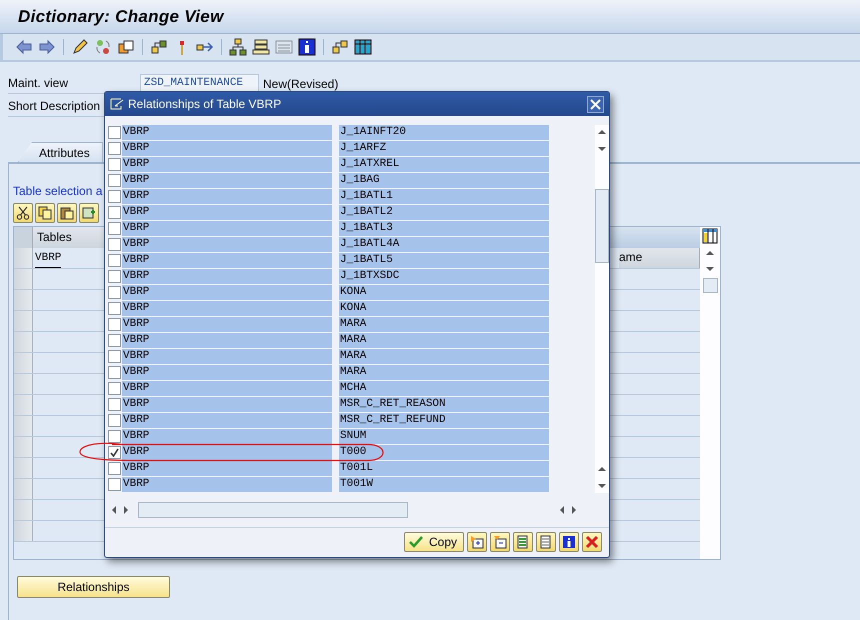 The image size is (860, 620). I want to click on refresh-icon, so click(103, 47).